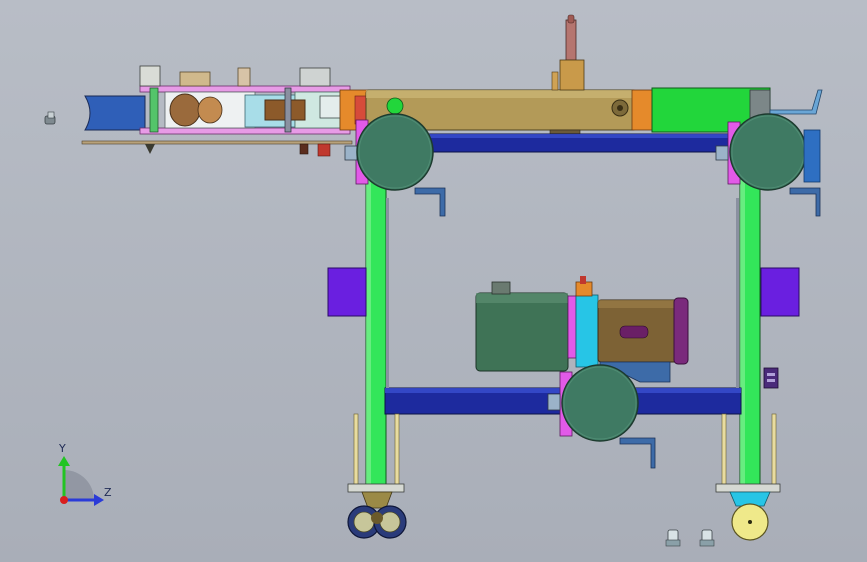 The height and width of the screenshot is (562, 867). I want to click on view-orientation-triad, so click(81, 481).